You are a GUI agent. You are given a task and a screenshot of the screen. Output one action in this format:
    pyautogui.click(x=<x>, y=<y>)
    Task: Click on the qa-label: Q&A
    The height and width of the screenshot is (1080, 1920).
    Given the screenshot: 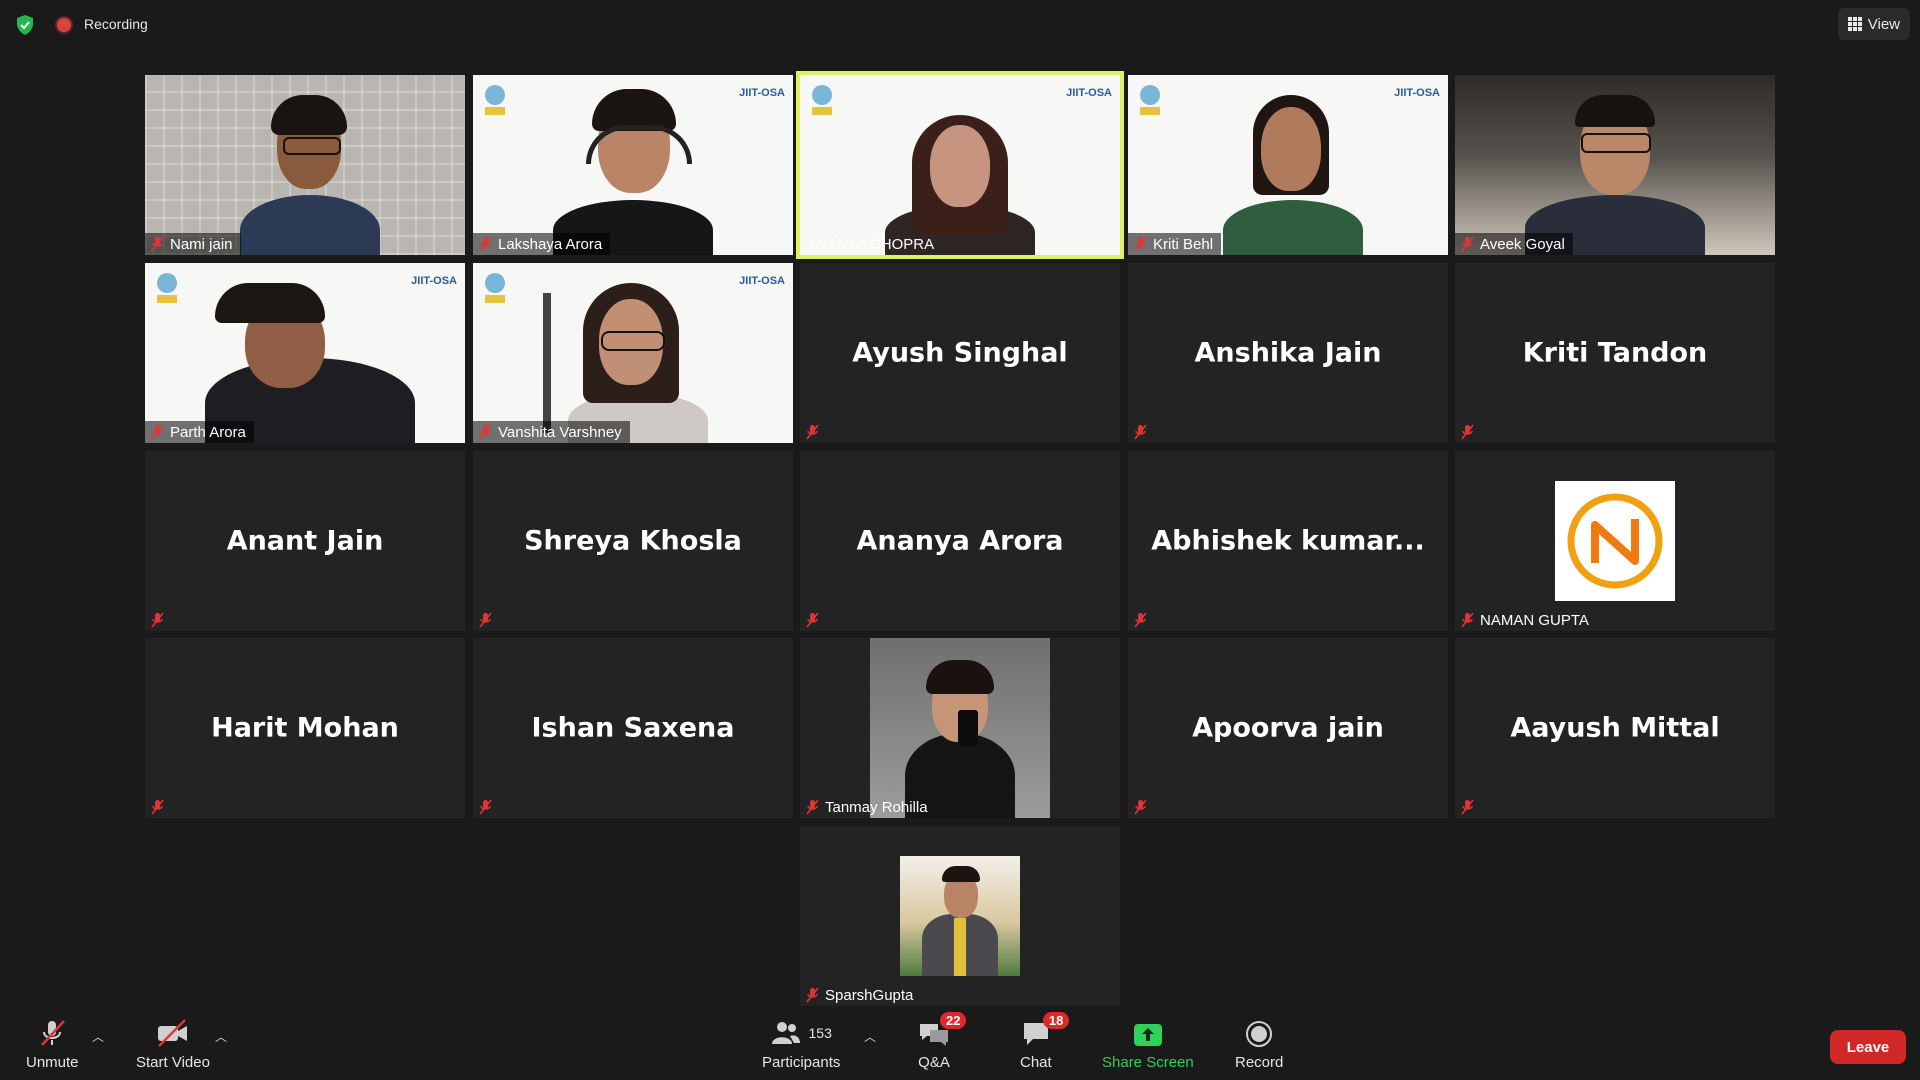 What is the action you would take?
    pyautogui.click(x=934, y=1062)
    